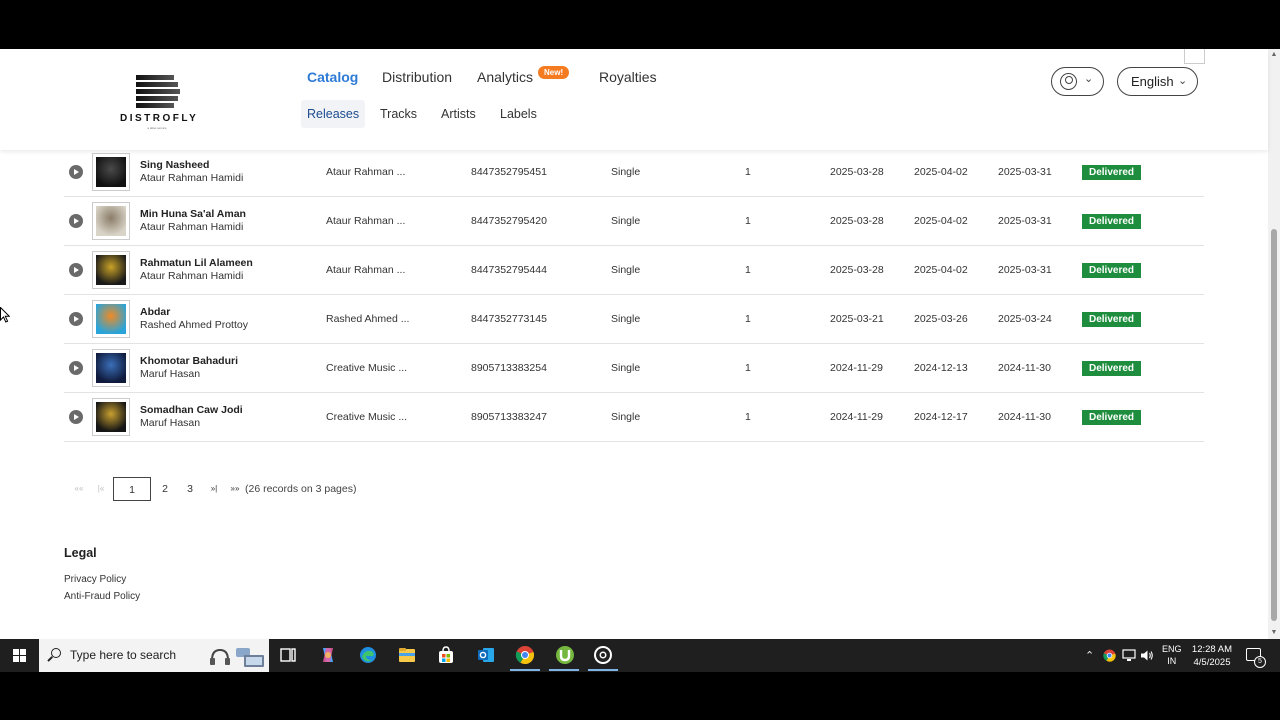 The height and width of the screenshot is (720, 1280). I want to click on volume-icon, so click(1147, 655).